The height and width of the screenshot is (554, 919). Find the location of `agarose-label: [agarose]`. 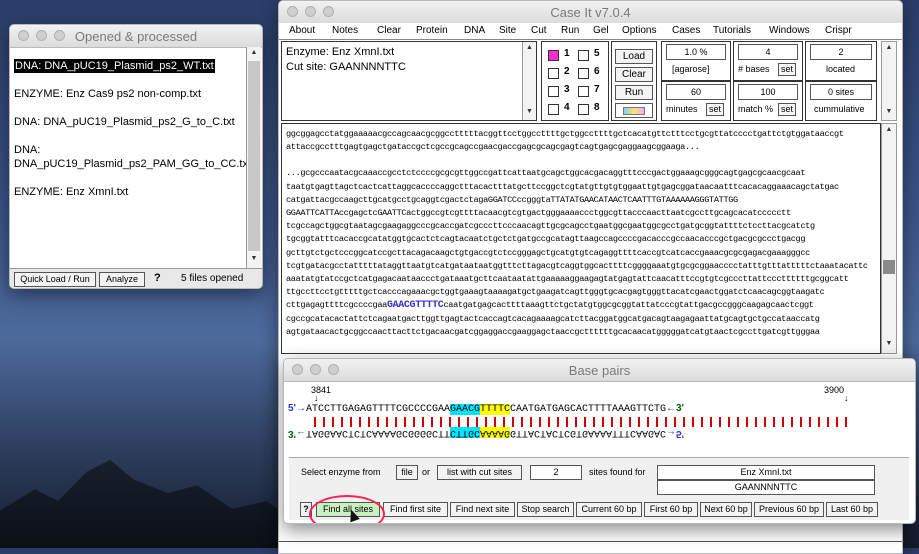

agarose-label: [agarose] is located at coordinates (691, 69).